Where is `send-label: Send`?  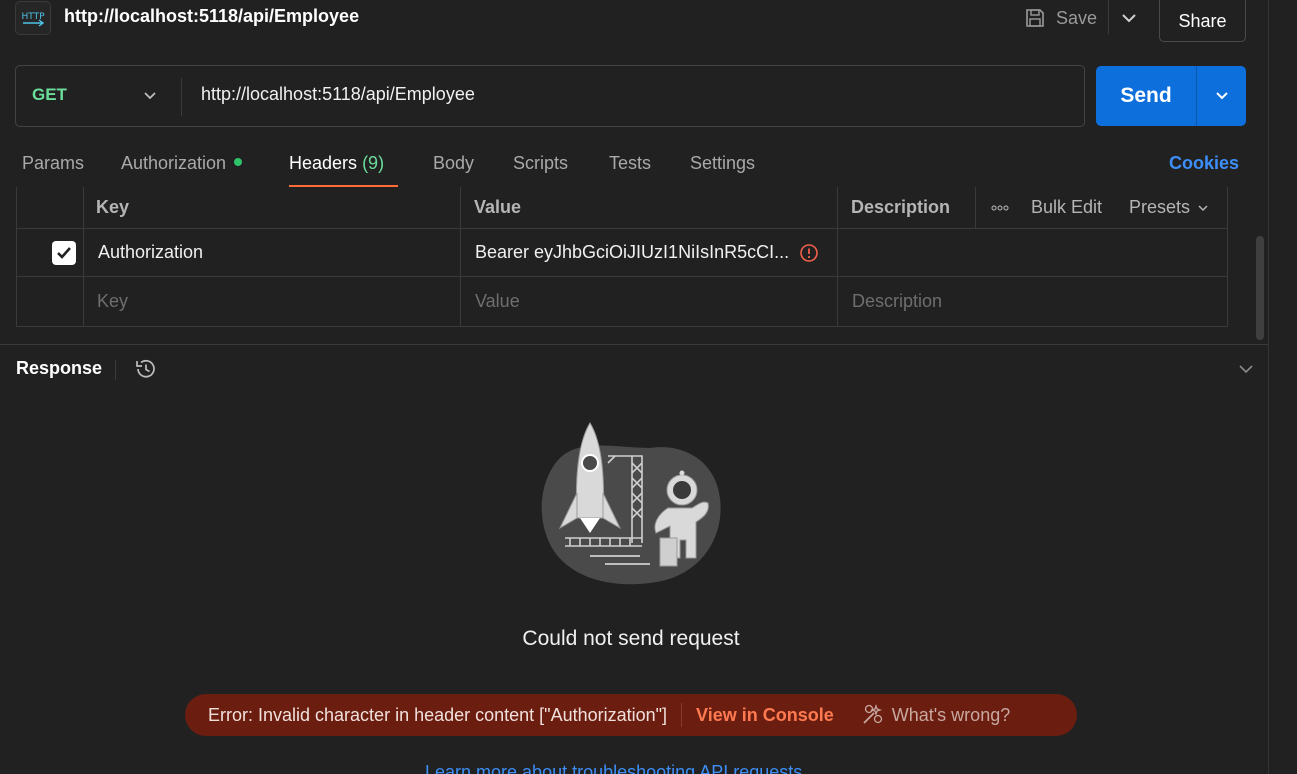
send-label: Send is located at coordinates (1146, 96).